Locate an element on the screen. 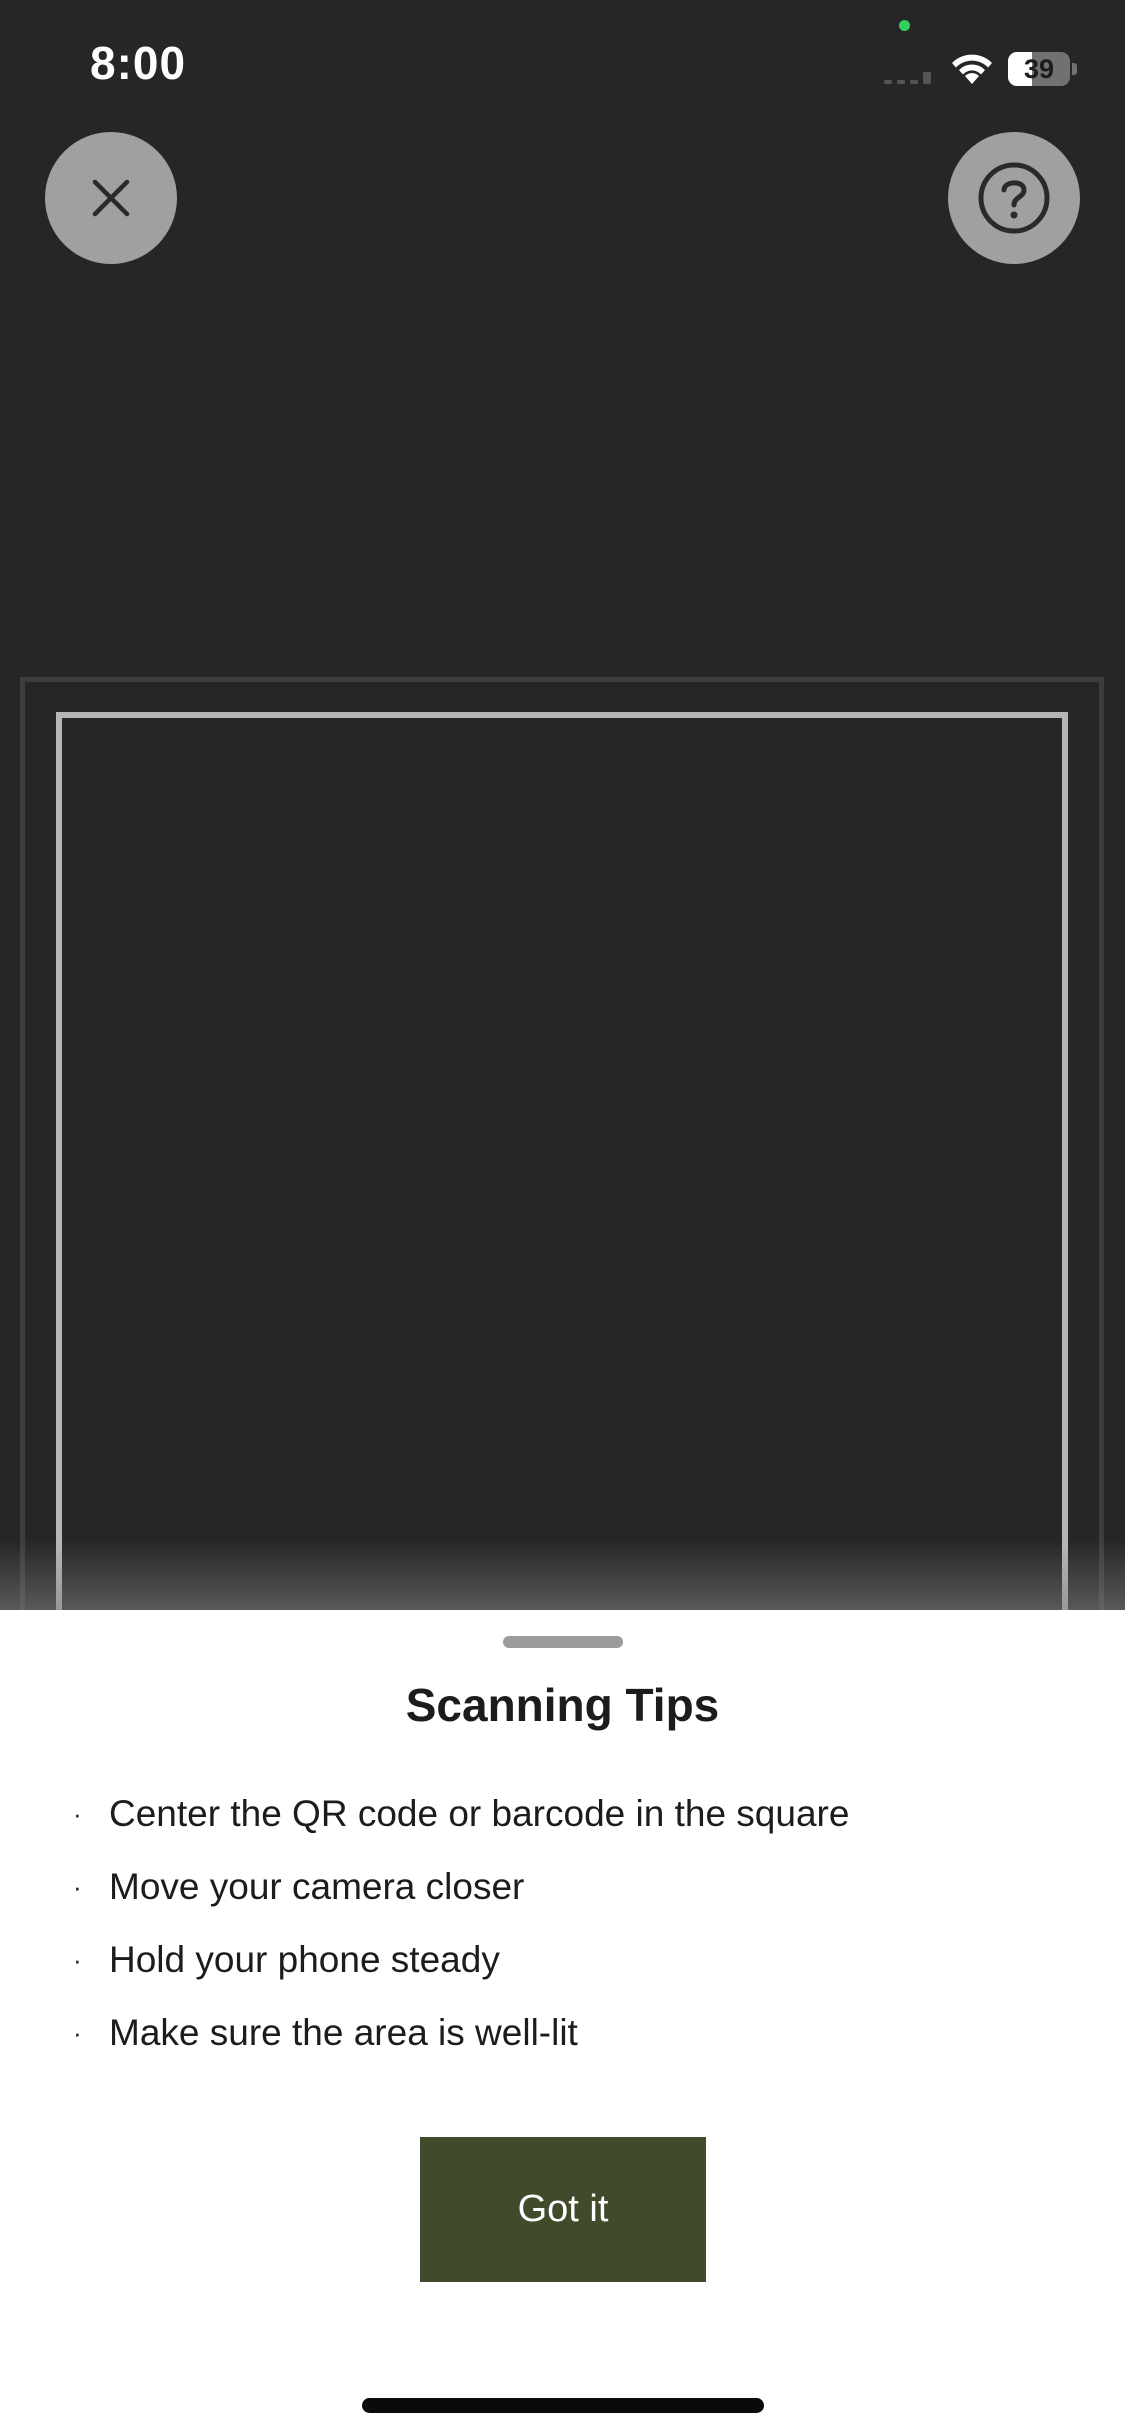 This screenshot has width=1125, height=2436. tip-item: · Make sure the area is well-lit is located at coordinates (562, 2048).